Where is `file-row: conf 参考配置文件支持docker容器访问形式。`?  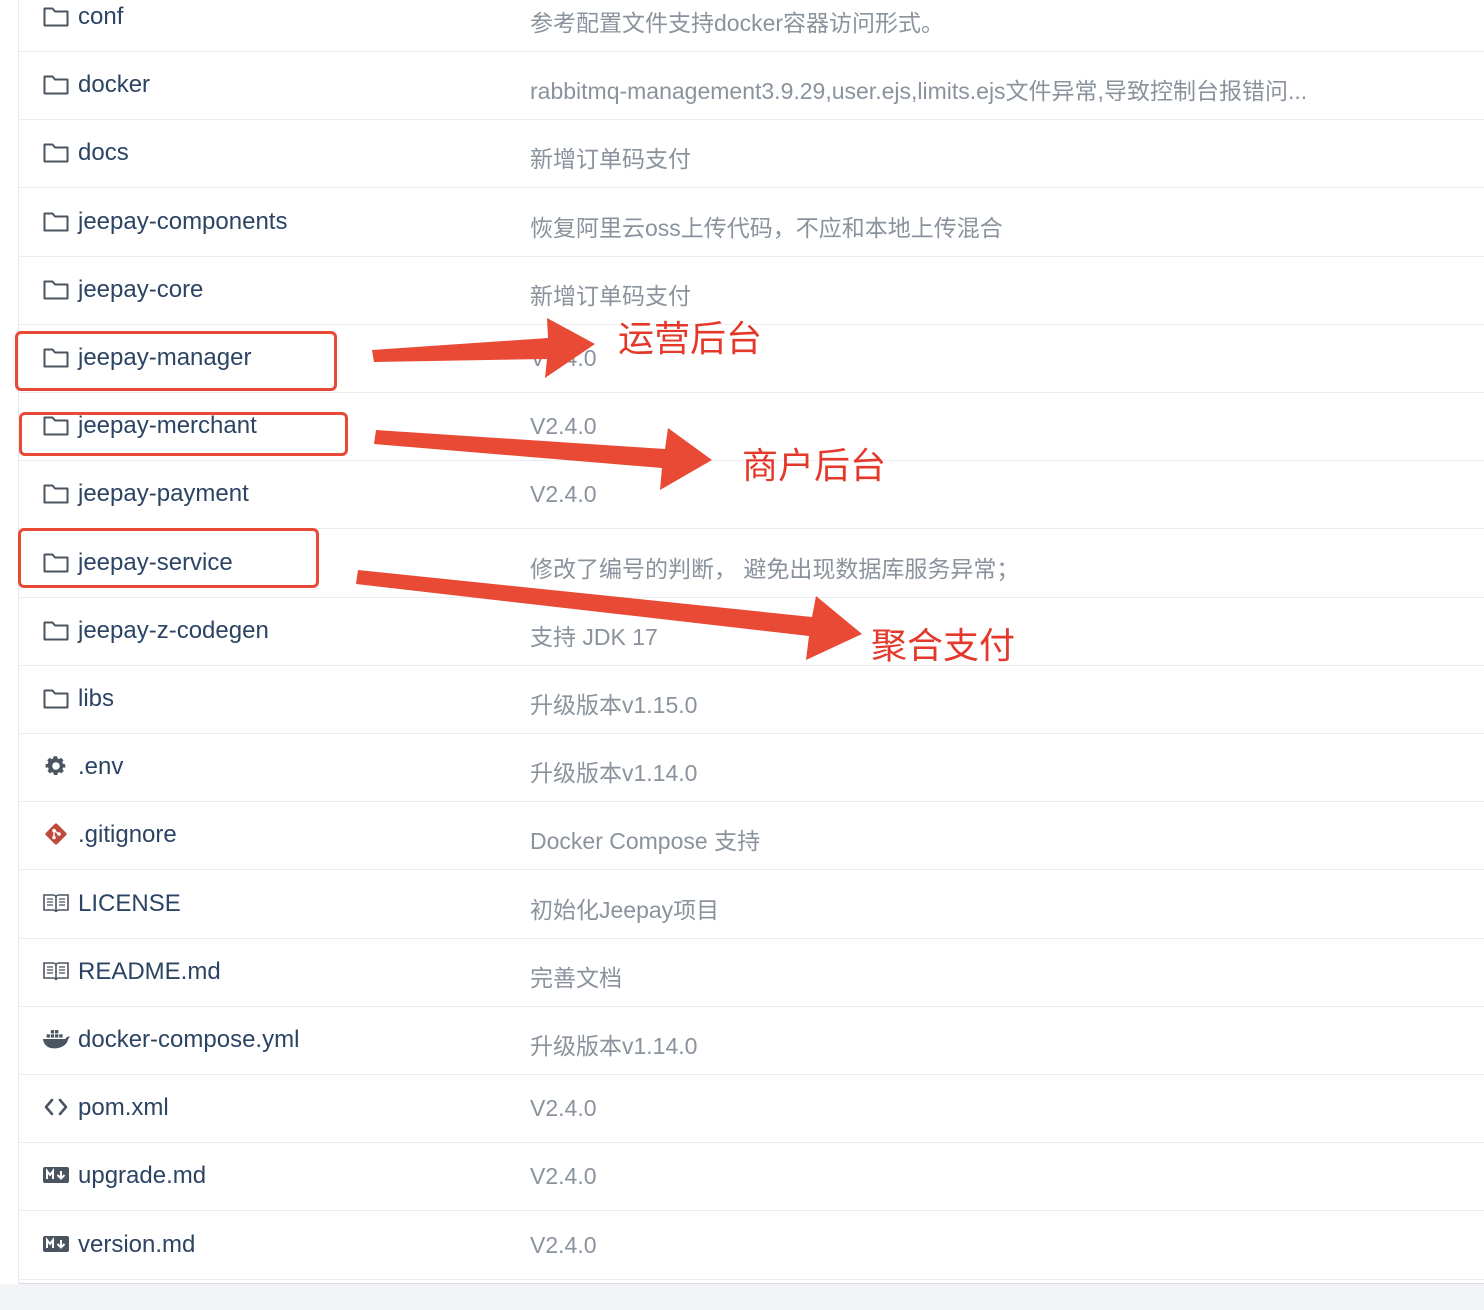 file-row: conf 参考配置文件支持docker容器访问形式。 is located at coordinates (751, 26).